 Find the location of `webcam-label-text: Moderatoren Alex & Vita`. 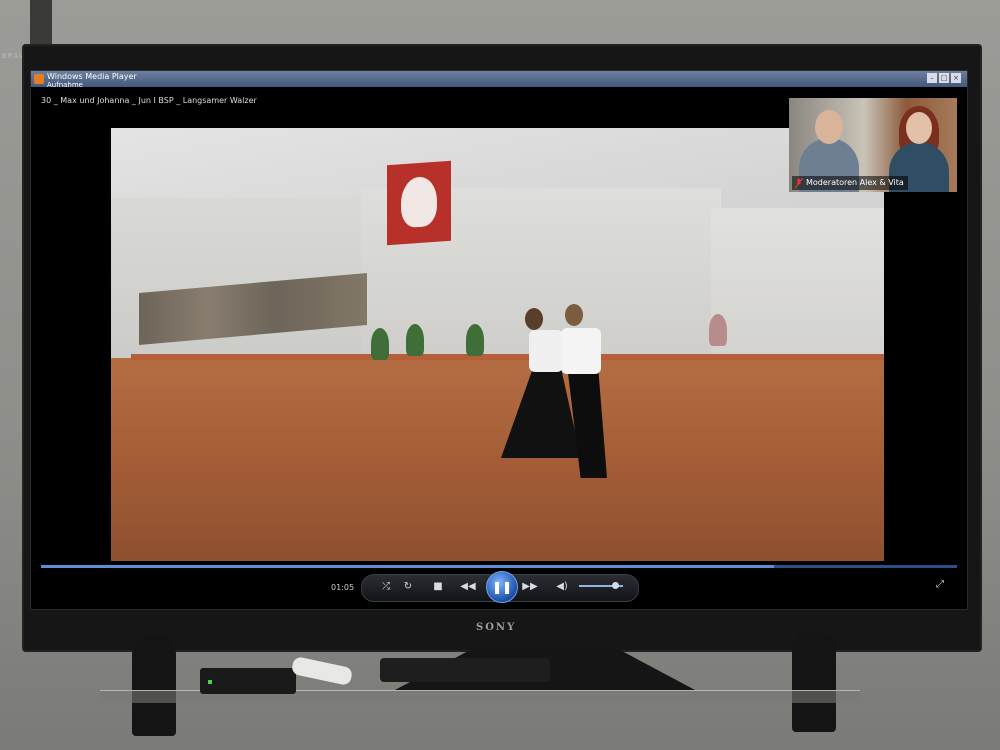

webcam-label-text: Moderatoren Alex & Vita is located at coordinates (855, 182).